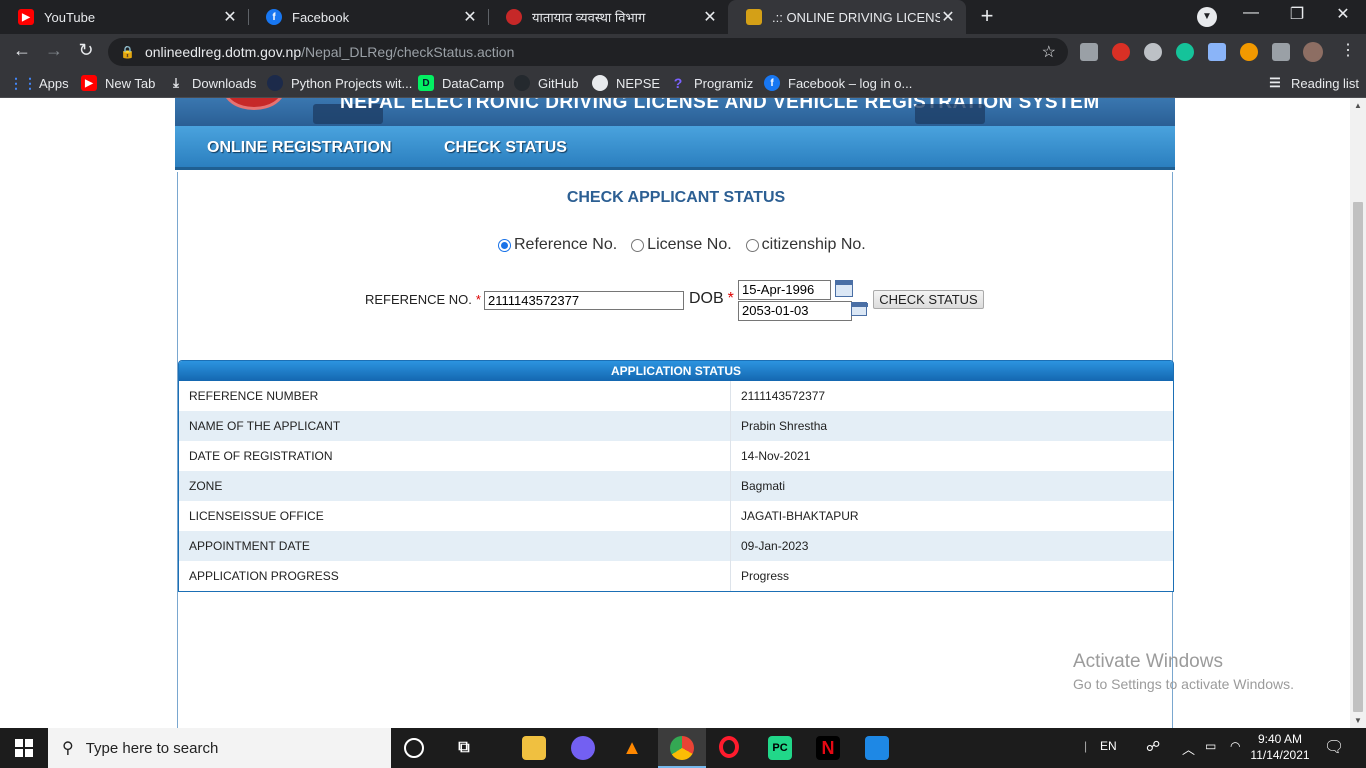  Describe the element at coordinates (68, 748) in the screenshot. I see `search-icon: ⚲` at that location.